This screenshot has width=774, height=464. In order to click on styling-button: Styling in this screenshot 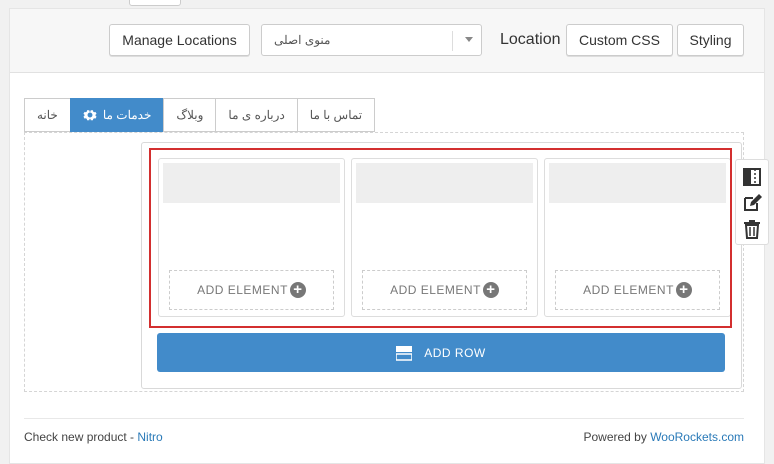, I will do `click(710, 40)`.